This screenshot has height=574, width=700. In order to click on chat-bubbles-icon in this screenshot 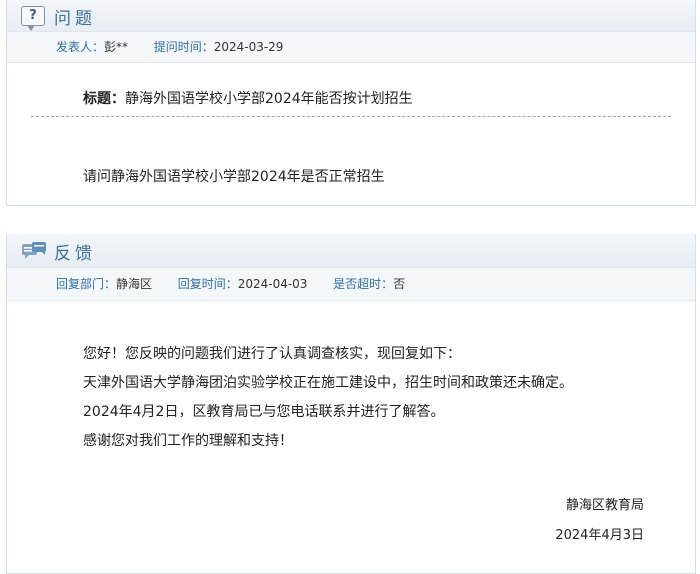, I will do `click(34, 250)`.